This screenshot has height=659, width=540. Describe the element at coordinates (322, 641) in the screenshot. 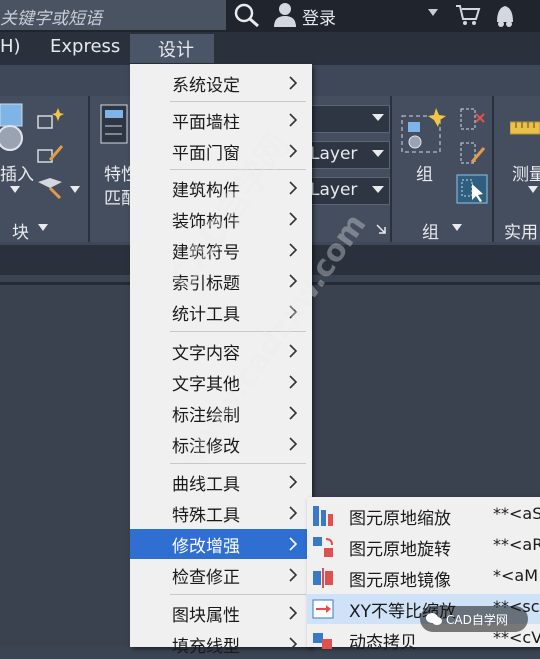

I see `dynamic-copy-icon` at that location.